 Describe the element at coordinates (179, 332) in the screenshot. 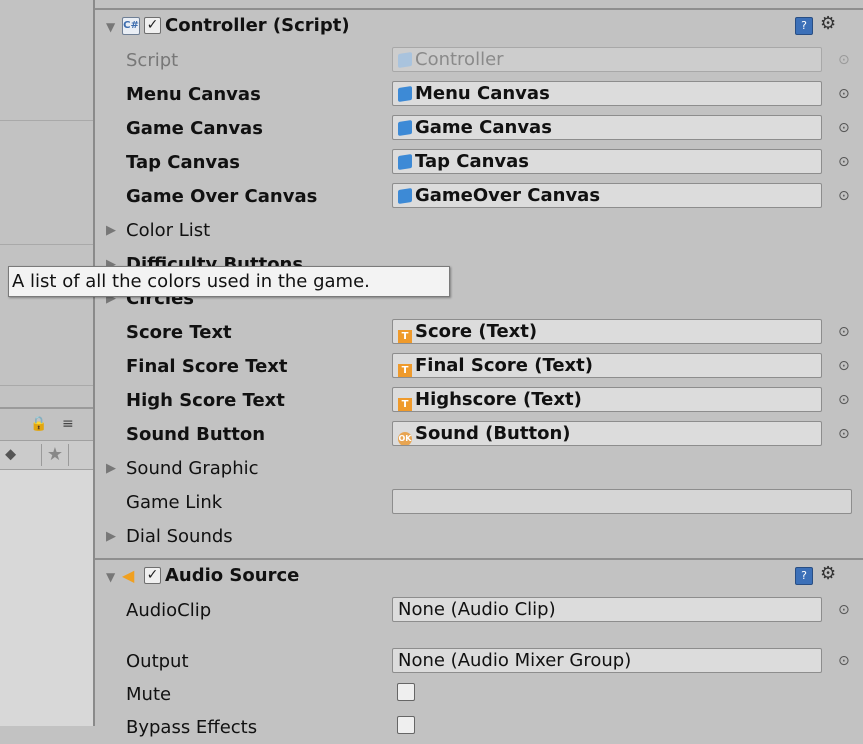

I see `field-label: Score Text` at that location.